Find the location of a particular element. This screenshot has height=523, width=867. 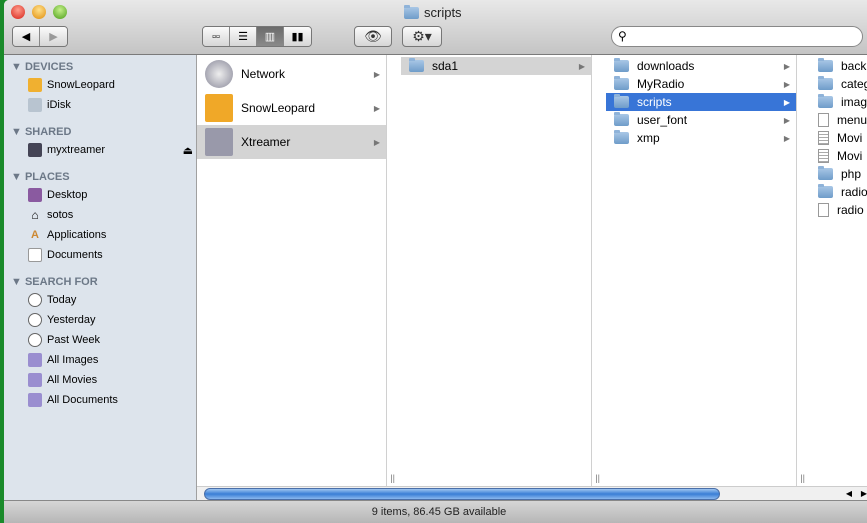

list-item-snowleopard: SnowLeopard ▶ is located at coordinates (291, 108).